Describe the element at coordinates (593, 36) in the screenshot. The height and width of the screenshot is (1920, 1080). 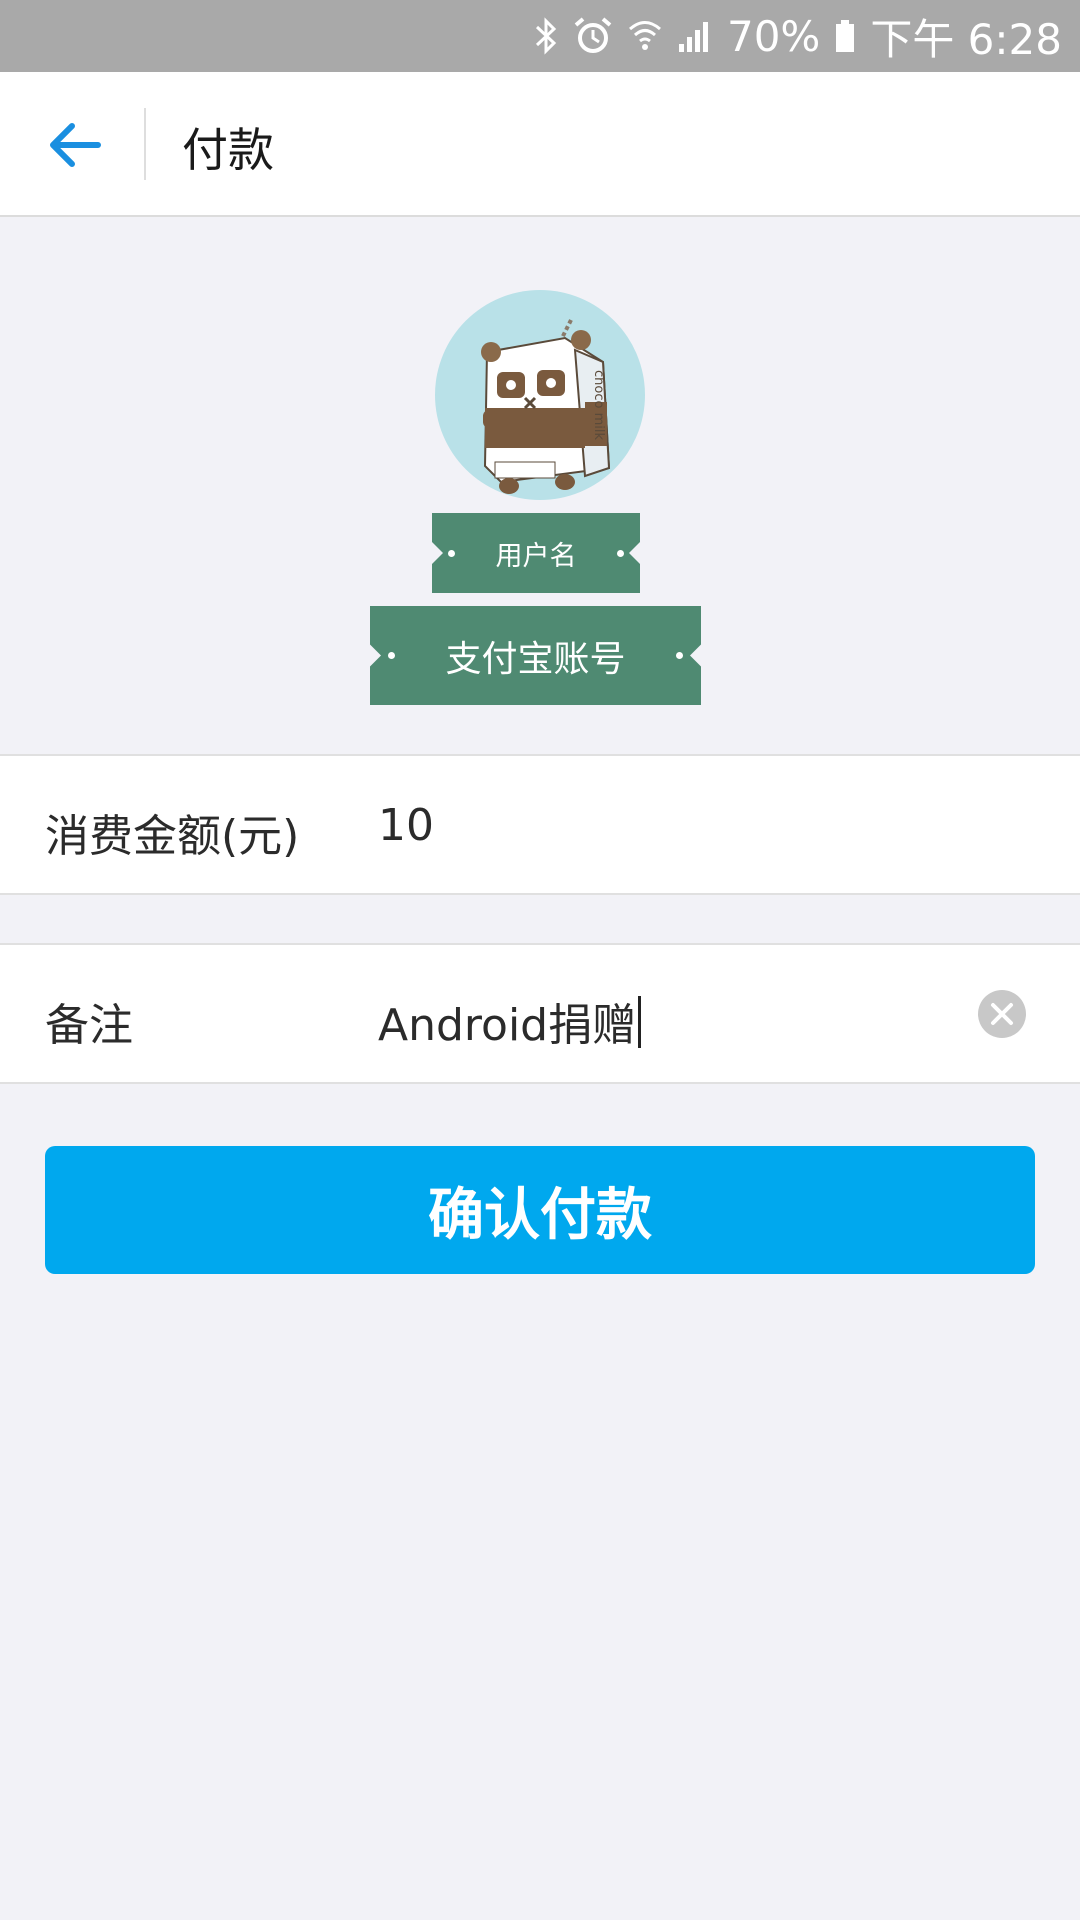
I see `alarm-icon` at that location.